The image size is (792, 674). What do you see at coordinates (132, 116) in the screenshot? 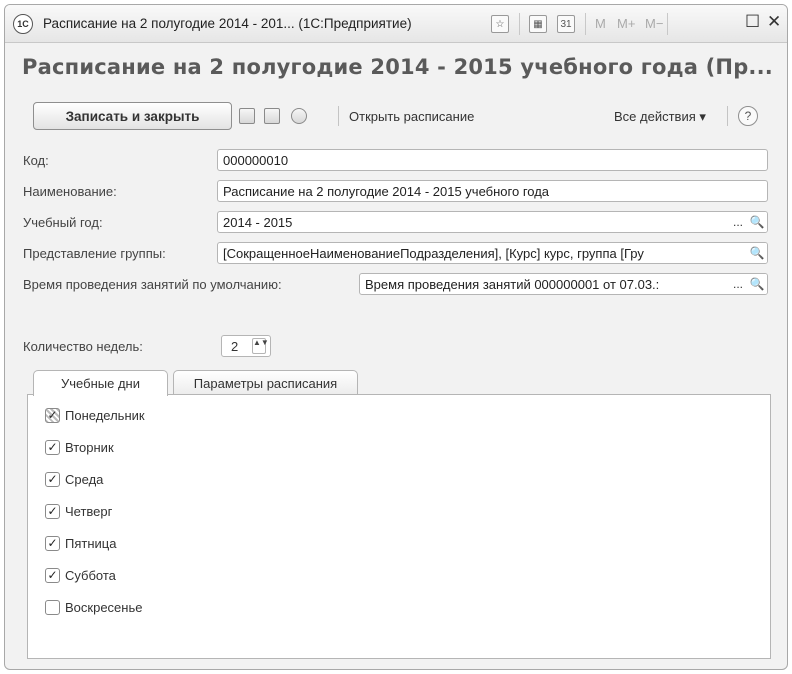
I see `save-and-close-button: Записать и закрыть` at bounding box center [132, 116].